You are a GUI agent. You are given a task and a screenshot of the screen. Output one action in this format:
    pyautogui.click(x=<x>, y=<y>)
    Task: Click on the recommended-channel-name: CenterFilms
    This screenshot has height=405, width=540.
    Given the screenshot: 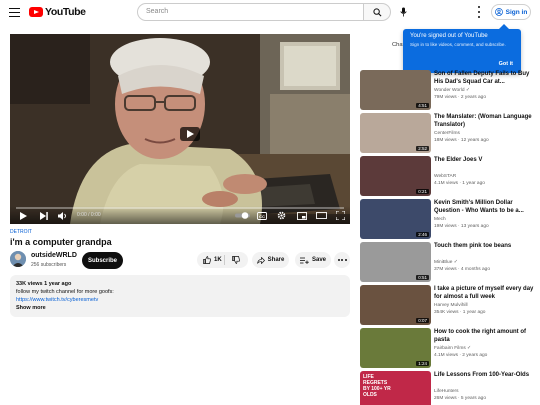 What is the action you would take?
    pyautogui.click(x=447, y=133)
    